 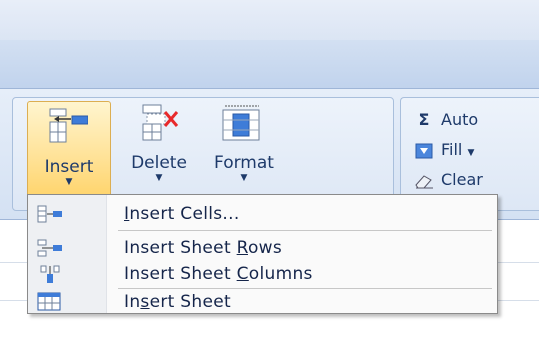 I want to click on menu-item-insert-sheet-columns: Insert Sheet Columns, so click(x=262, y=274).